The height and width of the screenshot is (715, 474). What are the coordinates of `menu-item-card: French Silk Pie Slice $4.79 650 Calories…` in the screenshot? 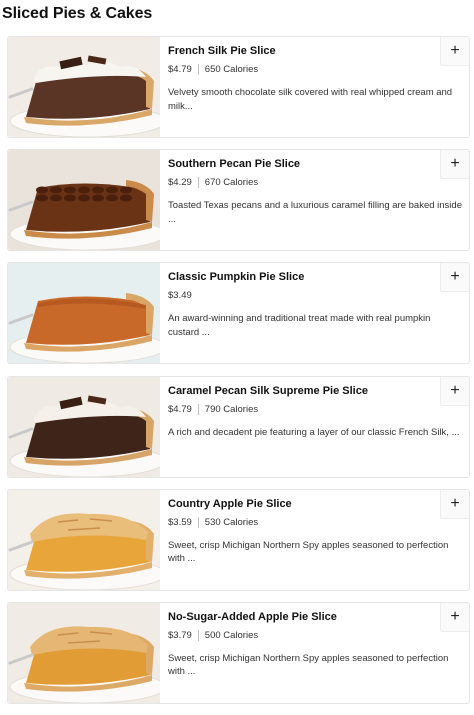 It's located at (238, 87).